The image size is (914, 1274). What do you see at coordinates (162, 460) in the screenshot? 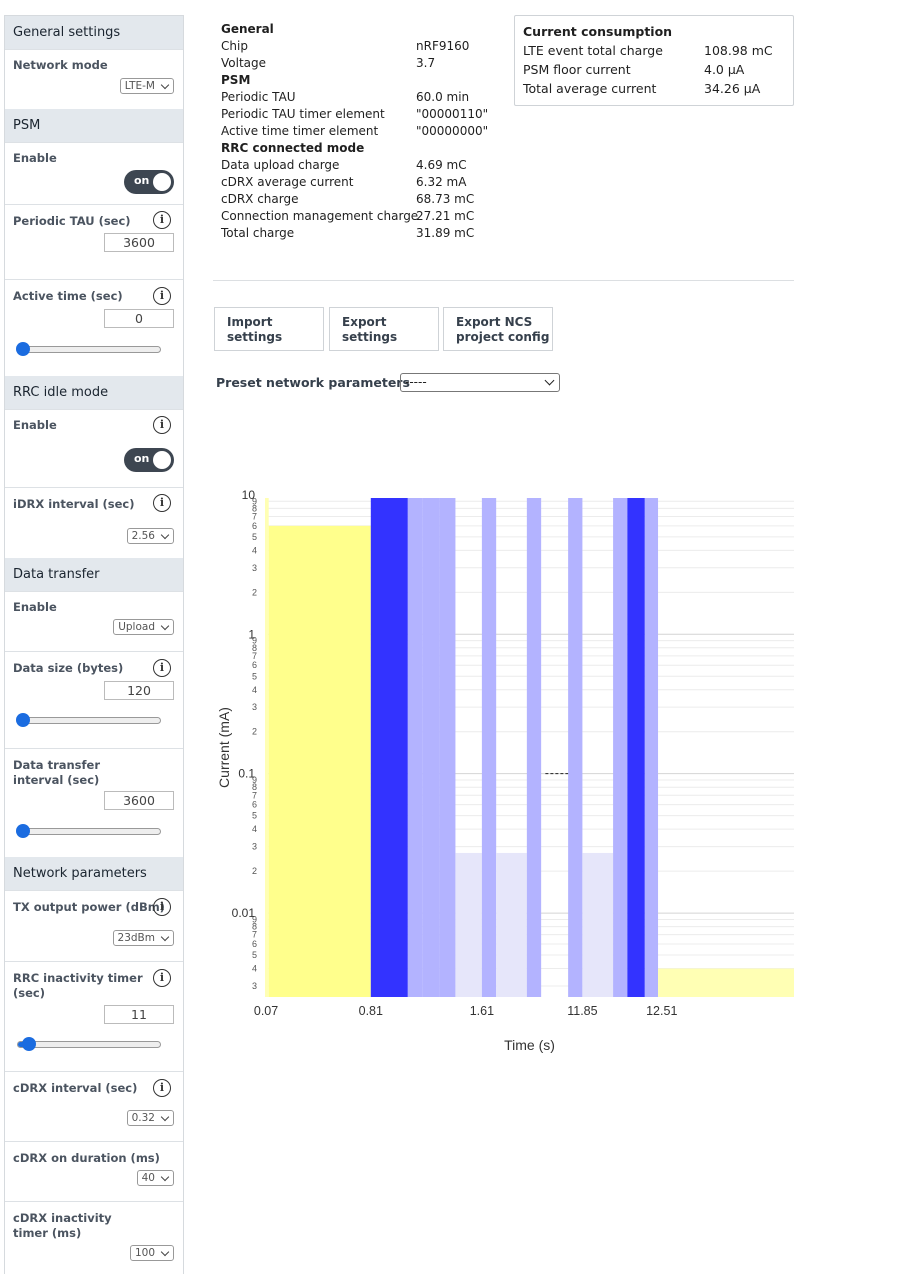
I see `rrc-idle-toggle-knob` at bounding box center [162, 460].